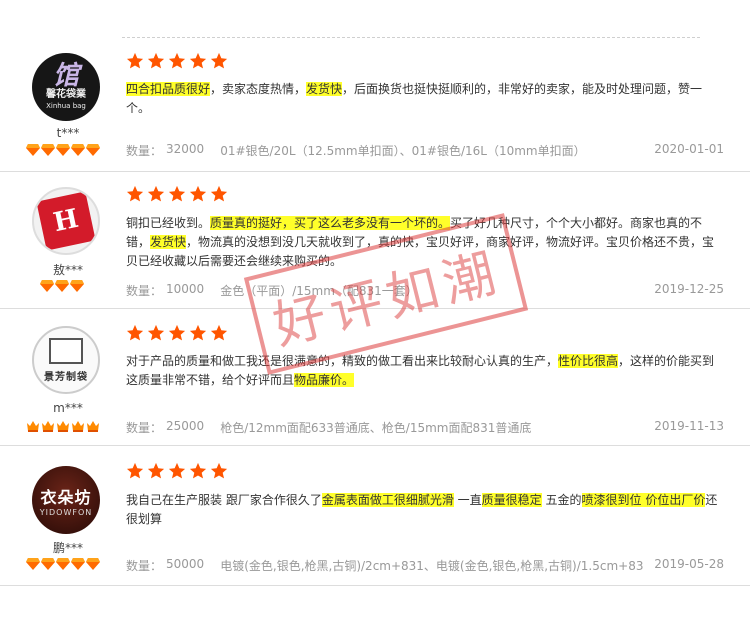 This screenshot has width=750, height=620. What do you see at coordinates (66, 497) in the screenshot?
I see `shop-logo-yidowfon: 衣朵坊` at bounding box center [66, 497].